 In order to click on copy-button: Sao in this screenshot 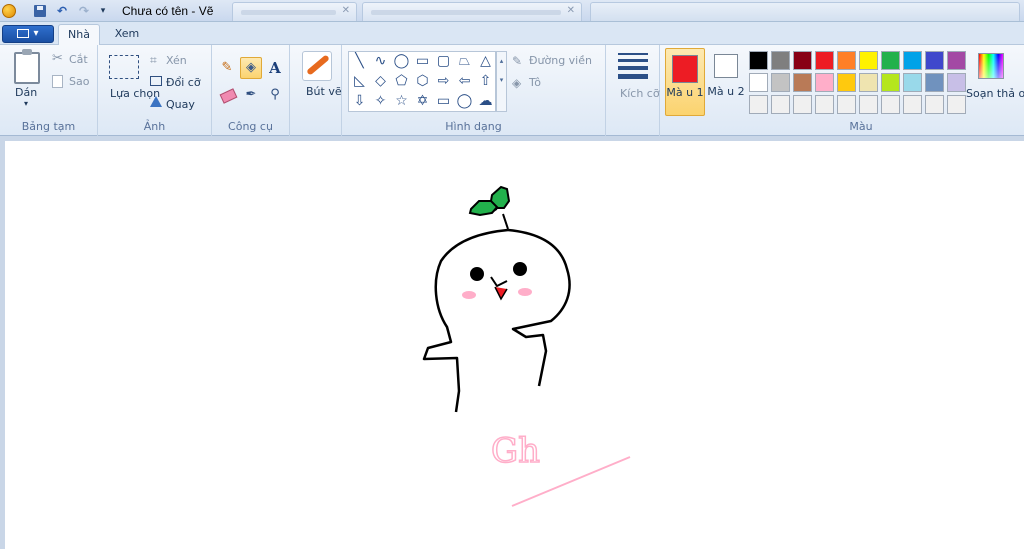, I will do `click(79, 81)`.